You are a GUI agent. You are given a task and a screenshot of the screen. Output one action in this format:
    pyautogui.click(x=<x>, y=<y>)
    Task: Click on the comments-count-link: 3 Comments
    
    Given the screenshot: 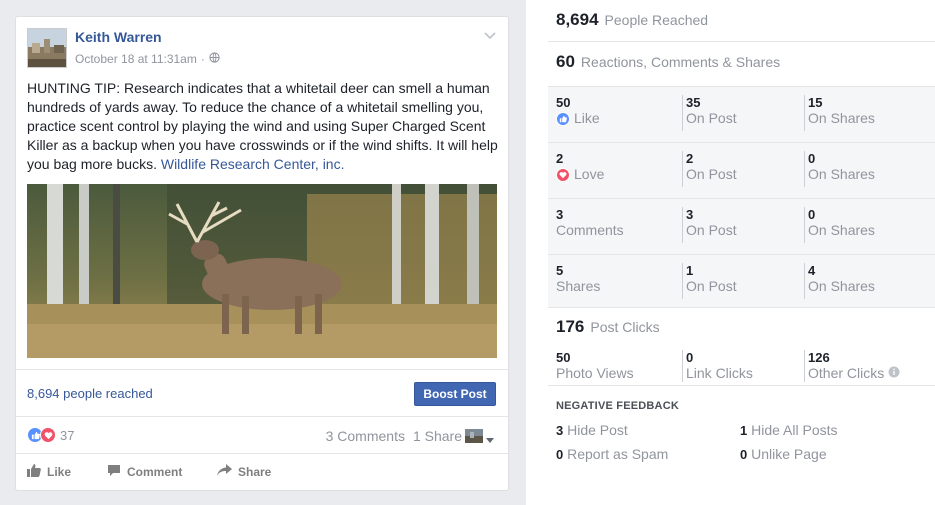 What is the action you would take?
    pyautogui.click(x=365, y=436)
    